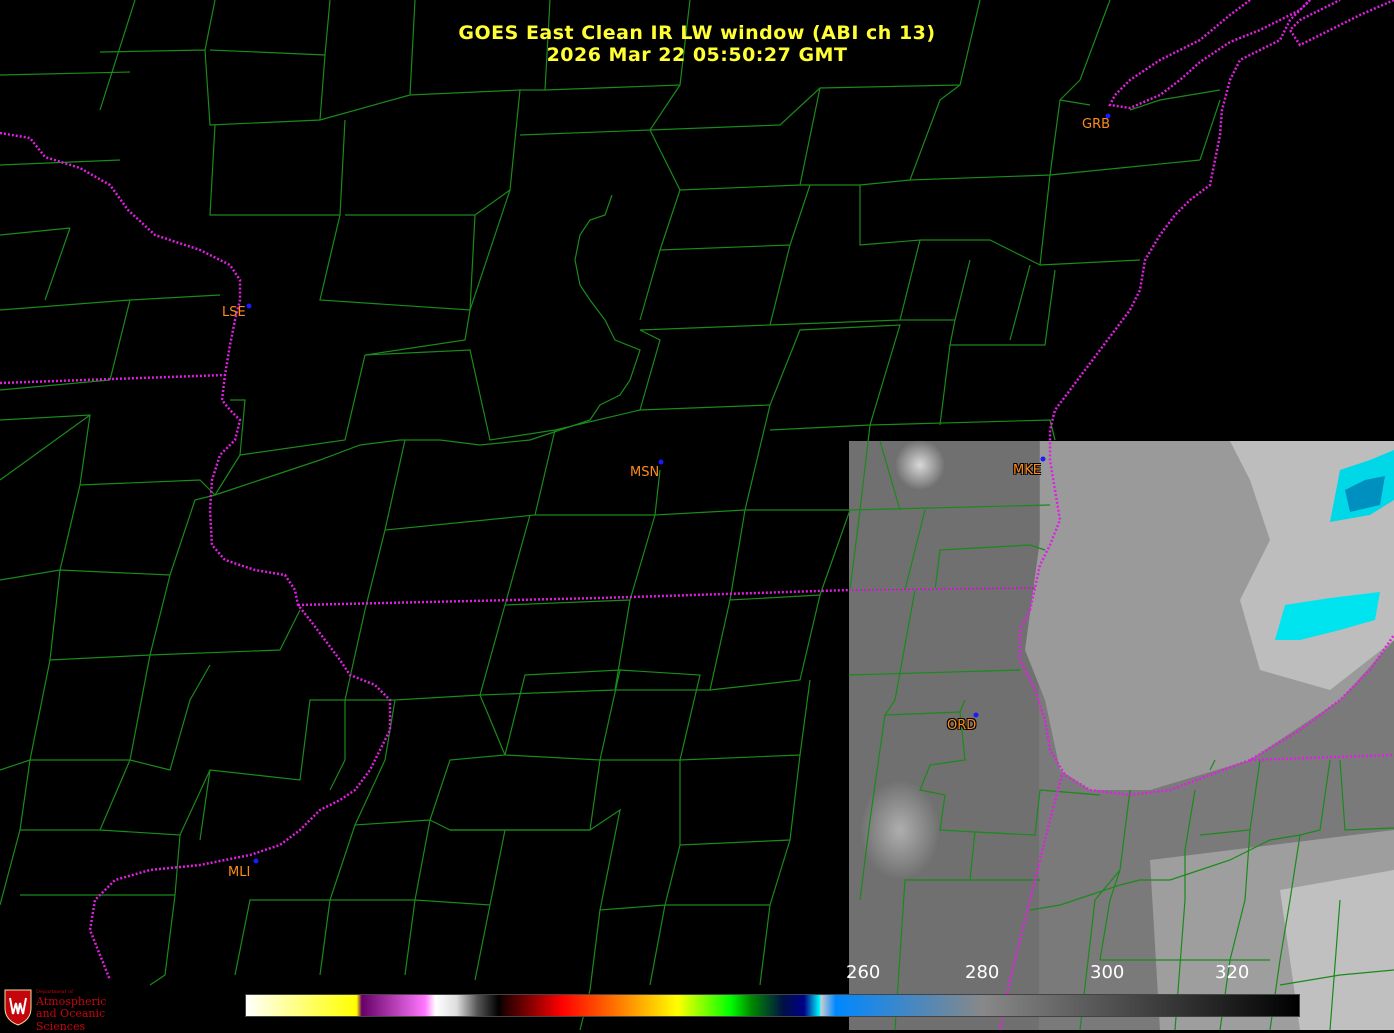 The image size is (1394, 1033). Describe the element at coordinates (1043, 459) in the screenshot. I see `station-dot-mke` at that location.